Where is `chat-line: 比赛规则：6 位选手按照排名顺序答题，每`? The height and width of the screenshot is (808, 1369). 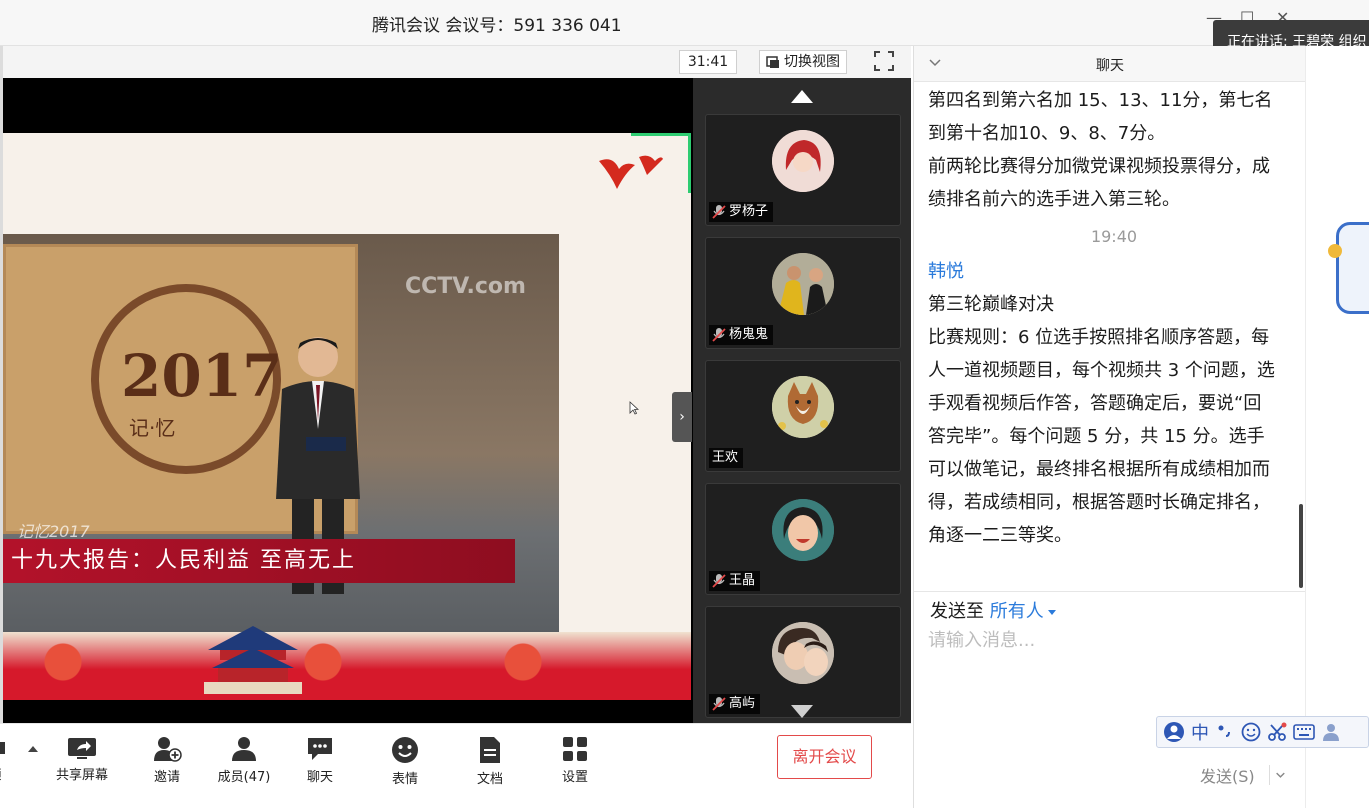 chat-line: 比赛规则：6 位选手按照排名顺序答题，每 is located at coordinates (1099, 337).